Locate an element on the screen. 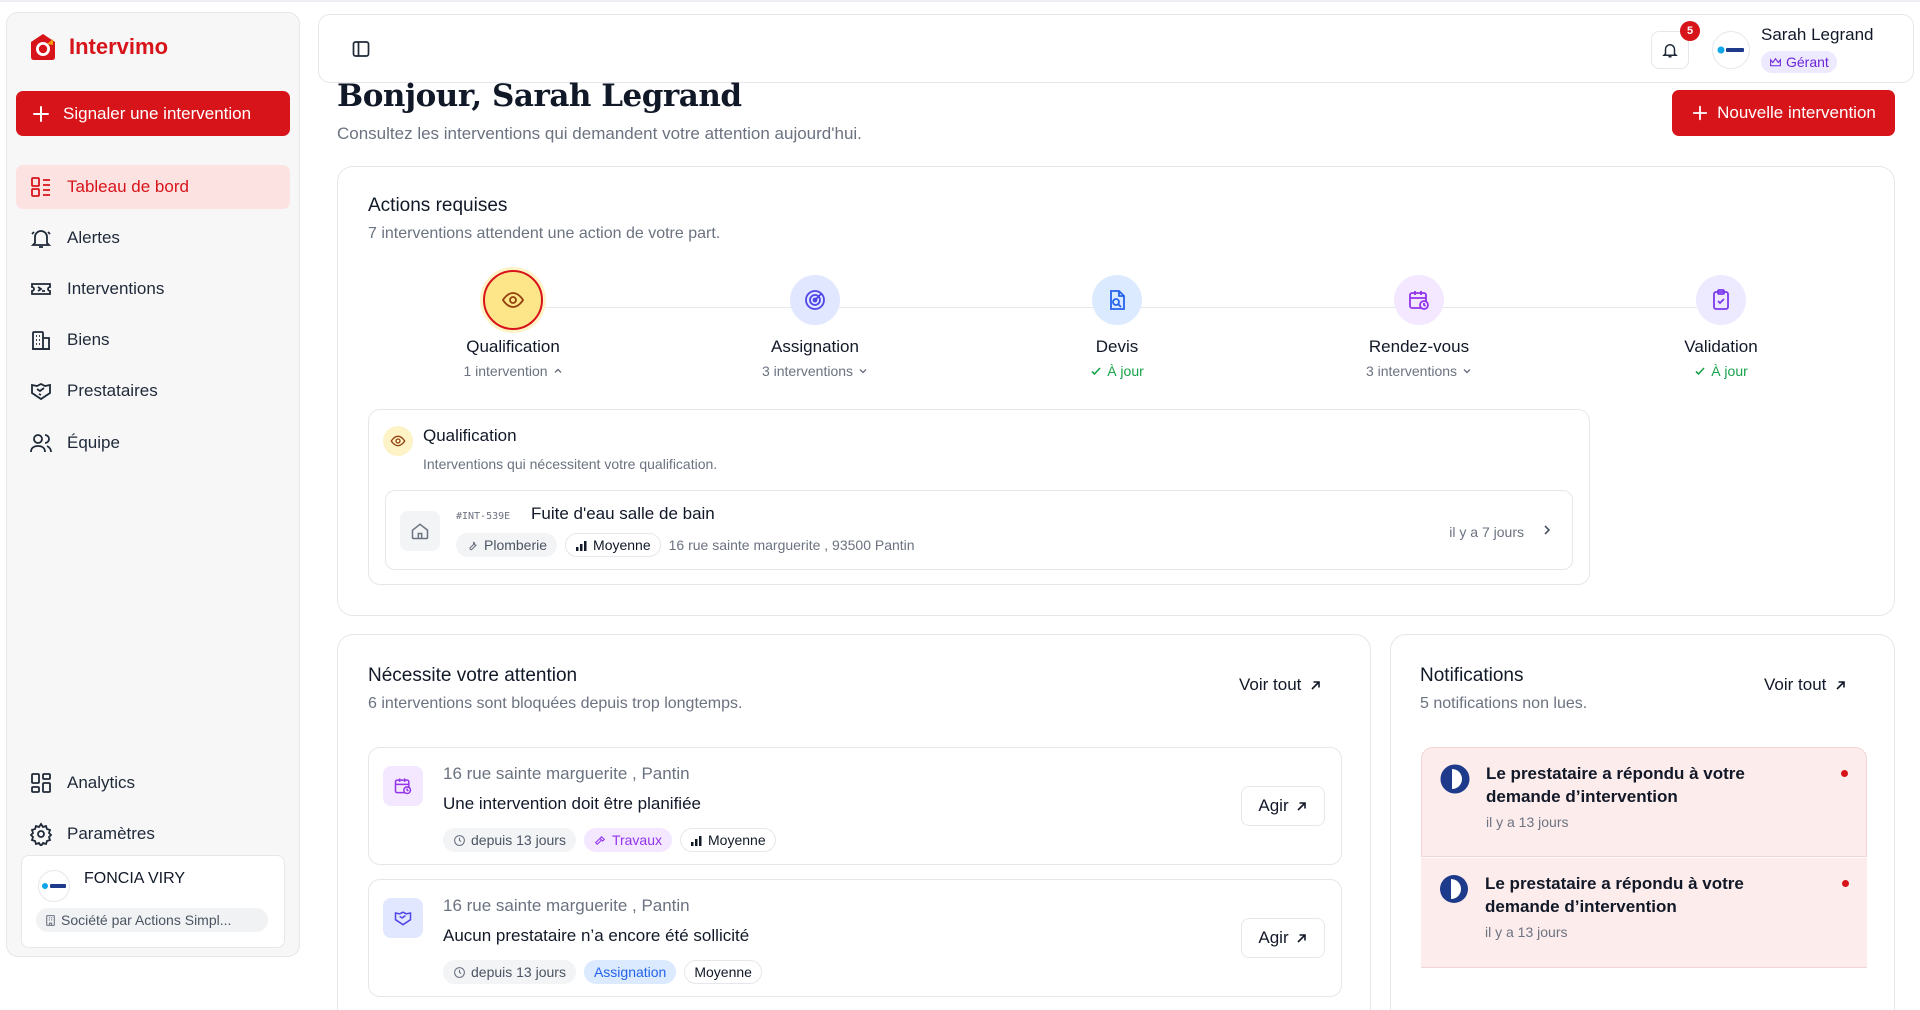  attention-see-all-link: Voir tout is located at coordinates (1280, 685).